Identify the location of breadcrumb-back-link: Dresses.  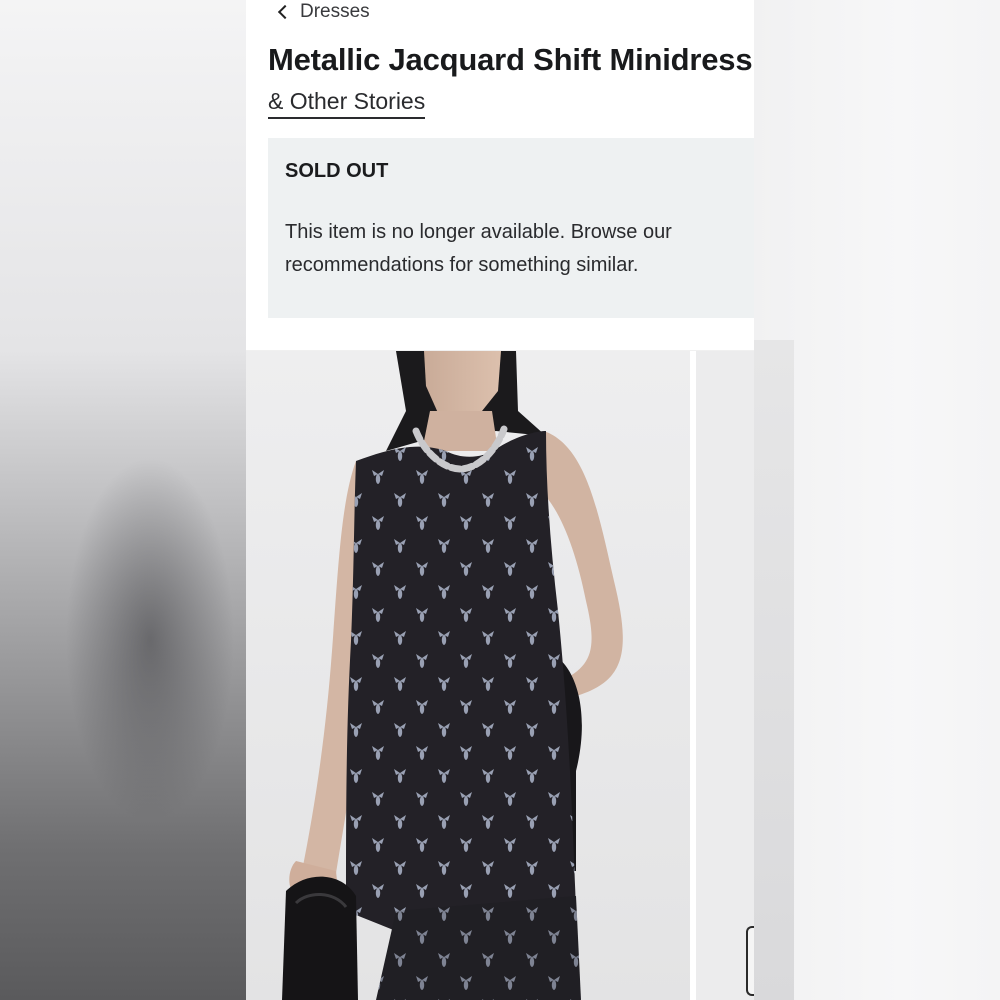
(323, 12).